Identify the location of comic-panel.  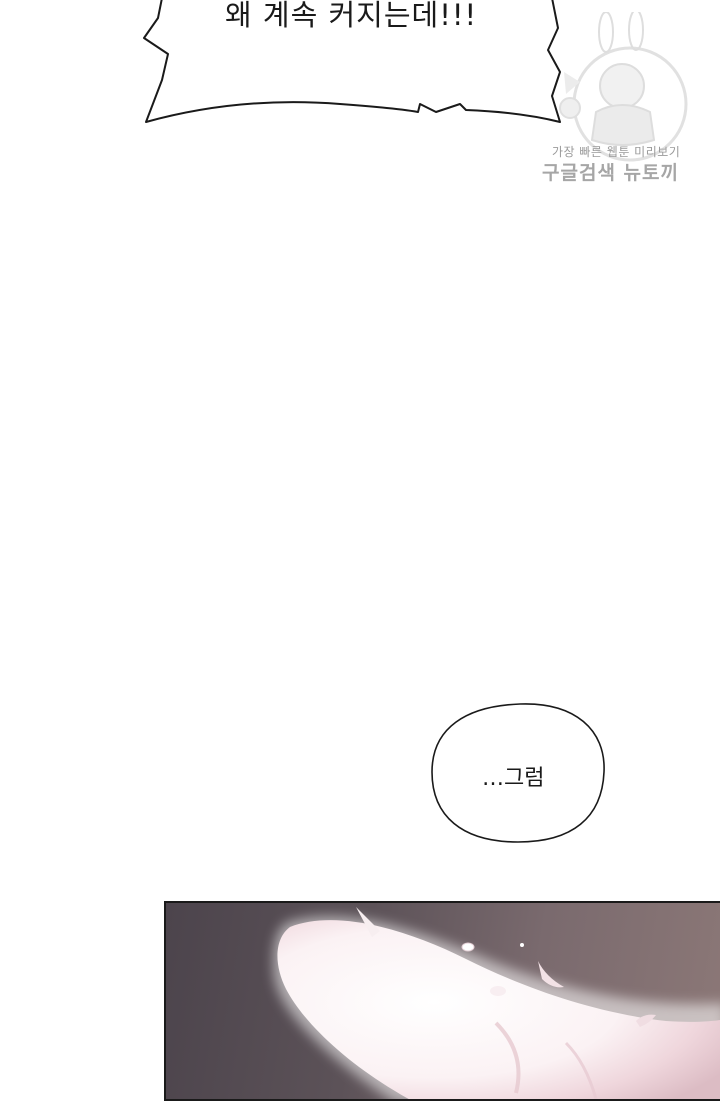
(442, 1001).